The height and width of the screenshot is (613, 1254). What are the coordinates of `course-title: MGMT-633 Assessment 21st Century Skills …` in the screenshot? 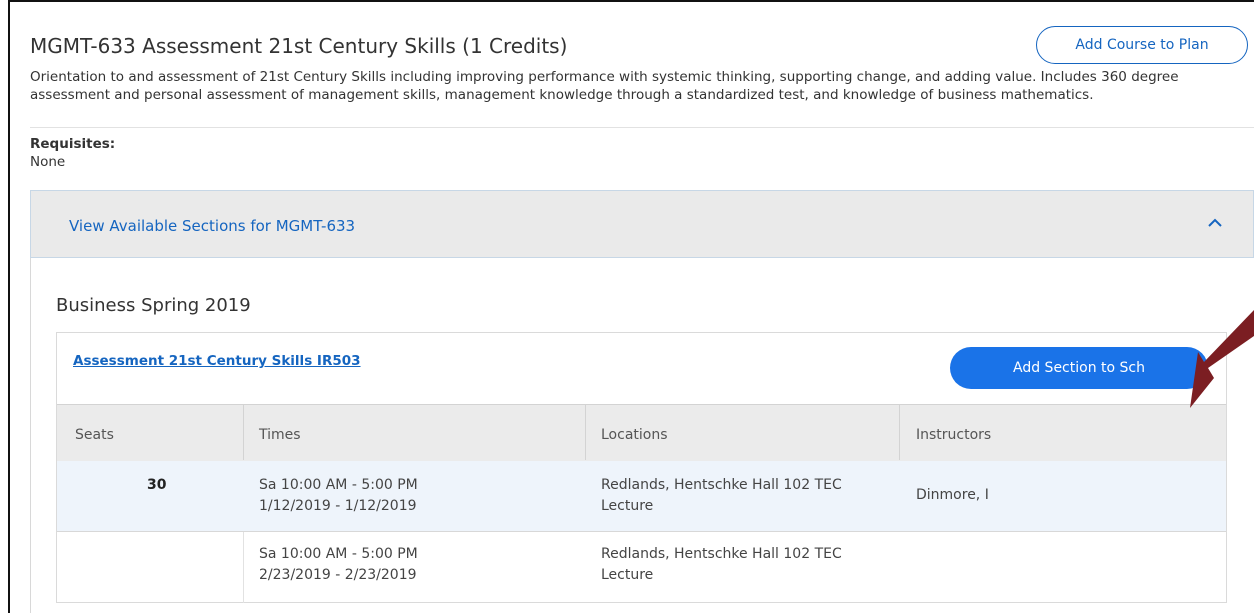 It's located at (299, 46).